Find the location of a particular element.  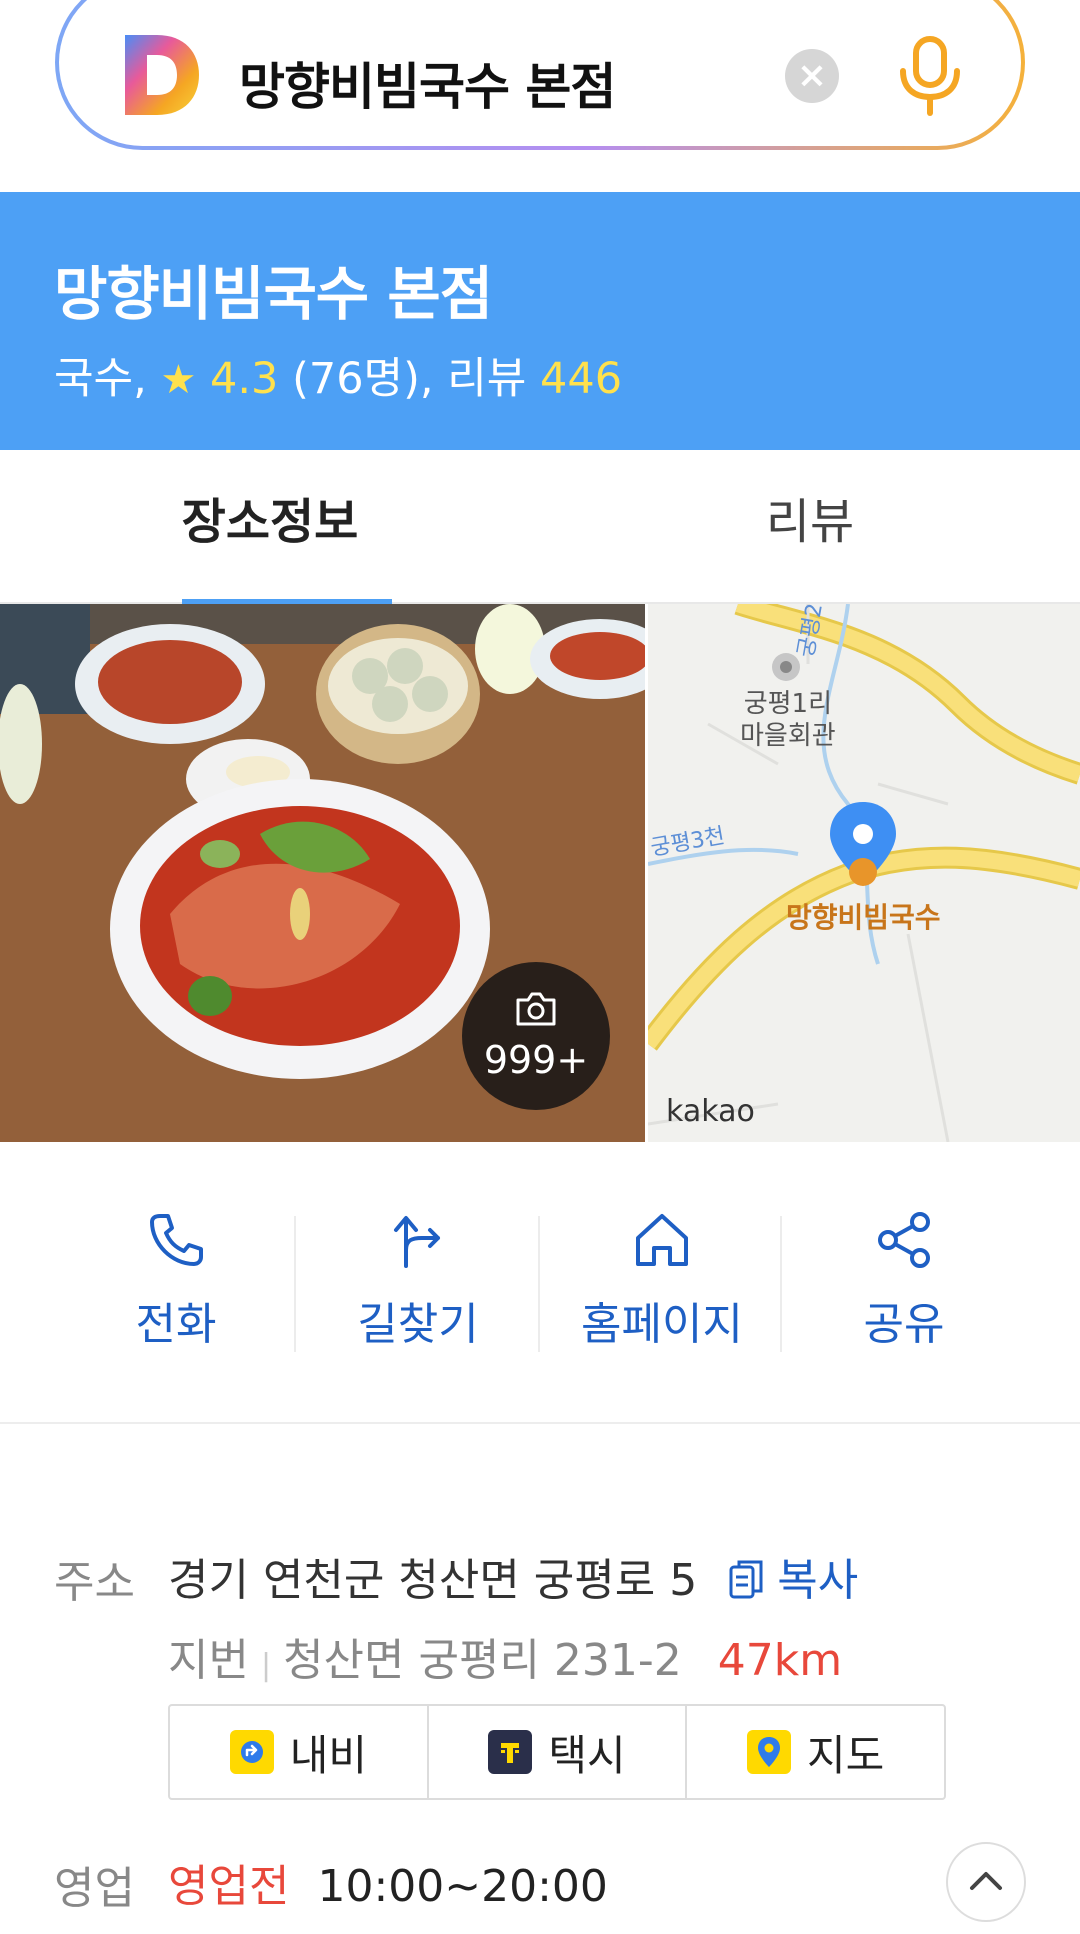

share-label: 공유 is located at coordinates (904, 1324).